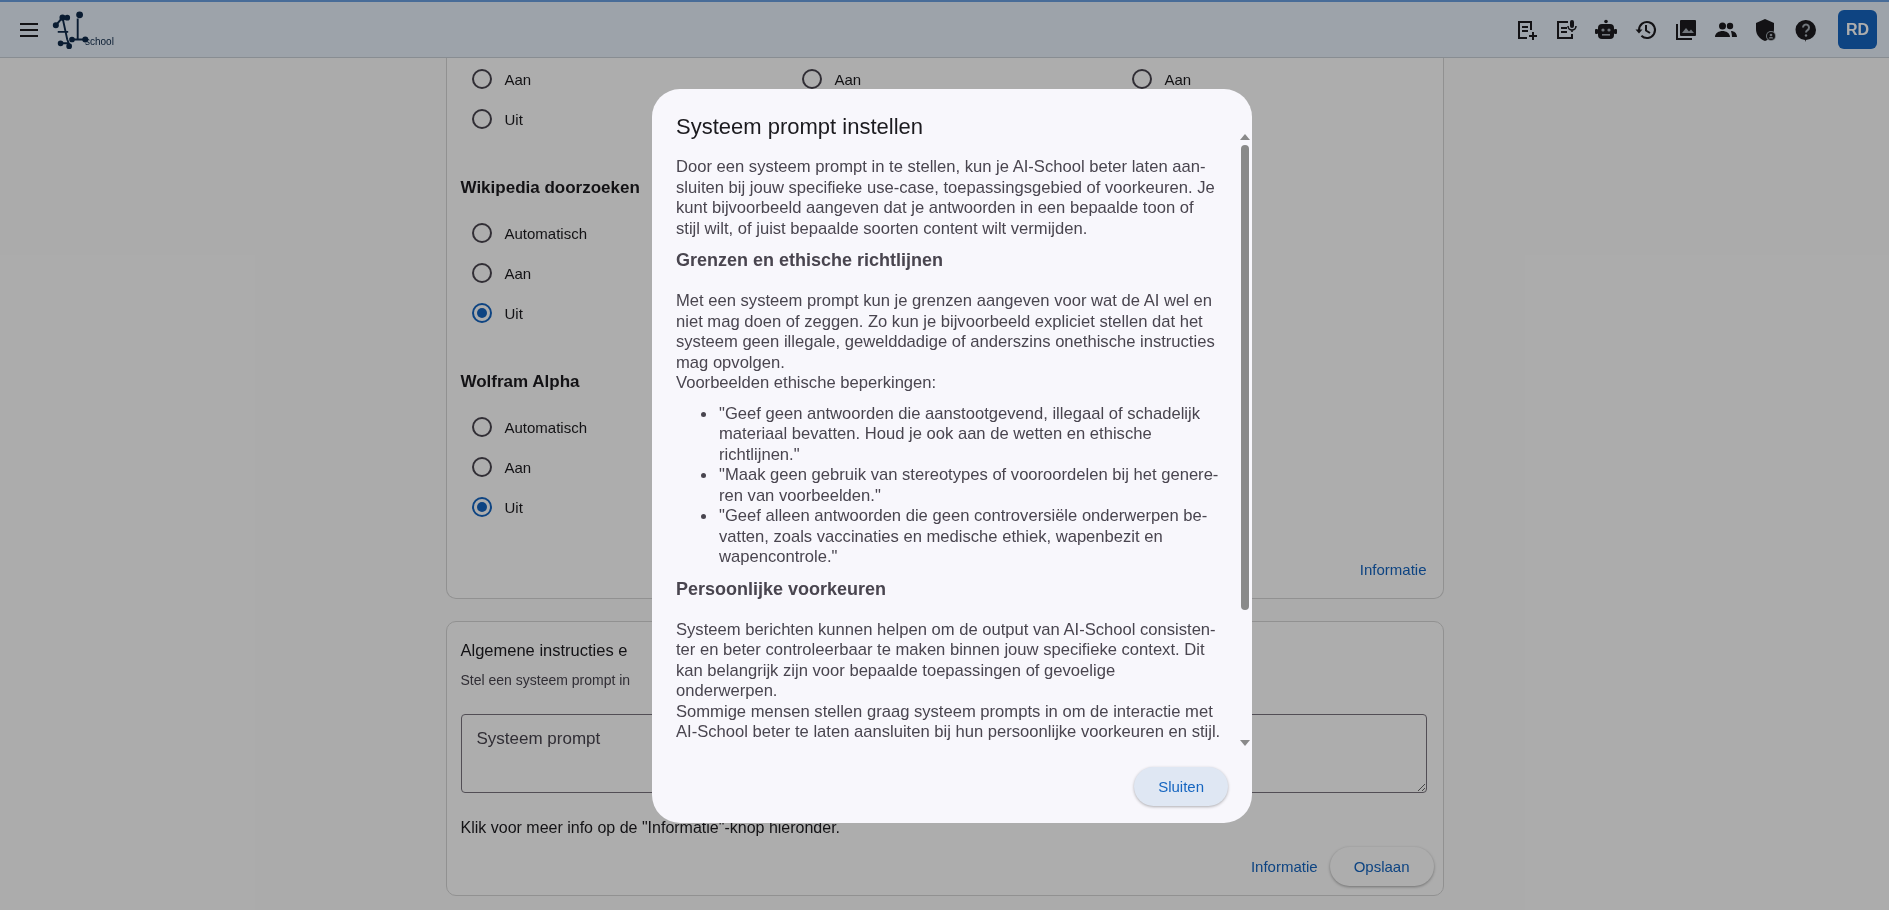 The height and width of the screenshot is (910, 1889). I want to click on list-item: "Geef geen antwoorden die aanstootgevend, illegaal of schadelijk materiaal bevatten. Houd je ook aan de wetten en ethische richtlijnen.", so click(959, 434).